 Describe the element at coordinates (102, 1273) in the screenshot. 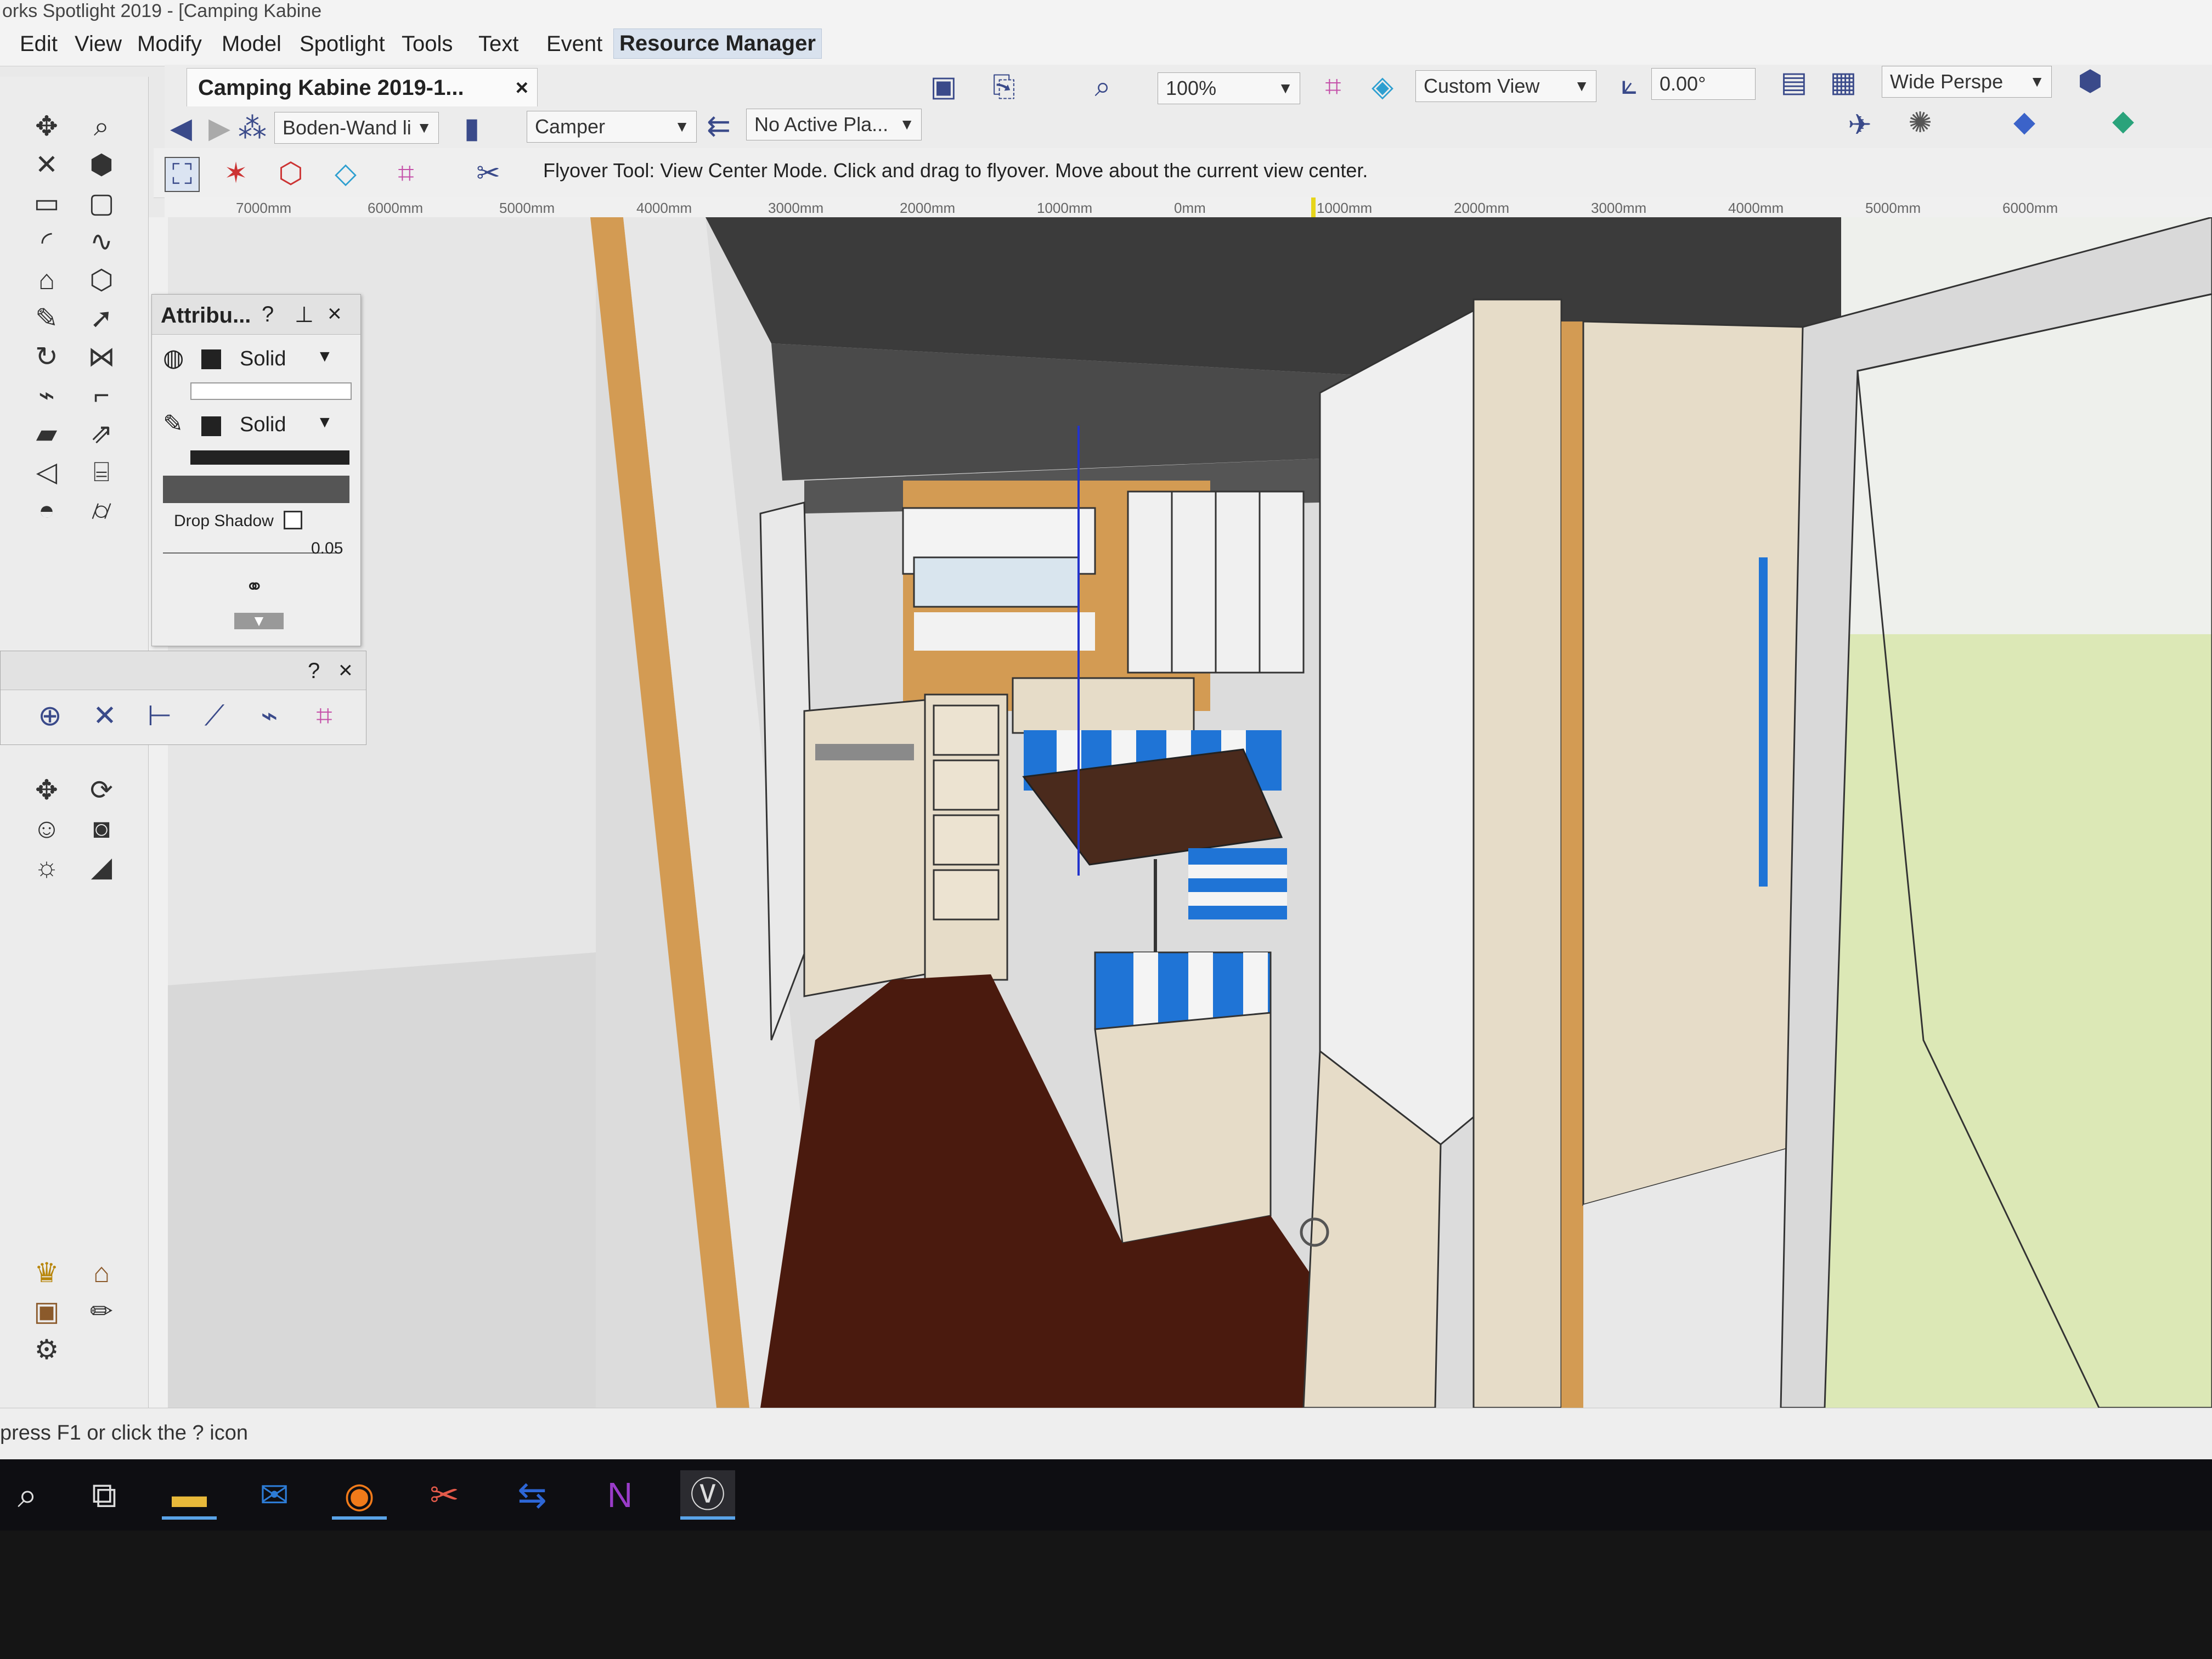

I see `house-icon: ⌂` at that location.